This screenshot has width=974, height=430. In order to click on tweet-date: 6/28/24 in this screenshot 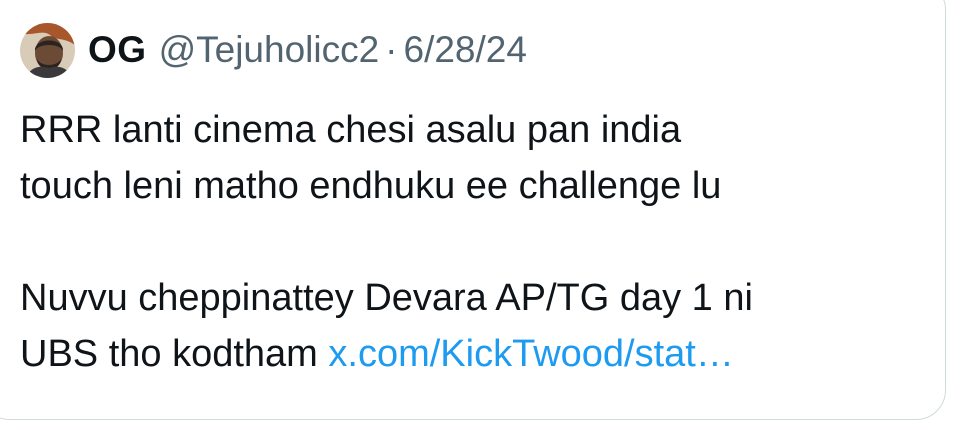, I will do `click(465, 50)`.